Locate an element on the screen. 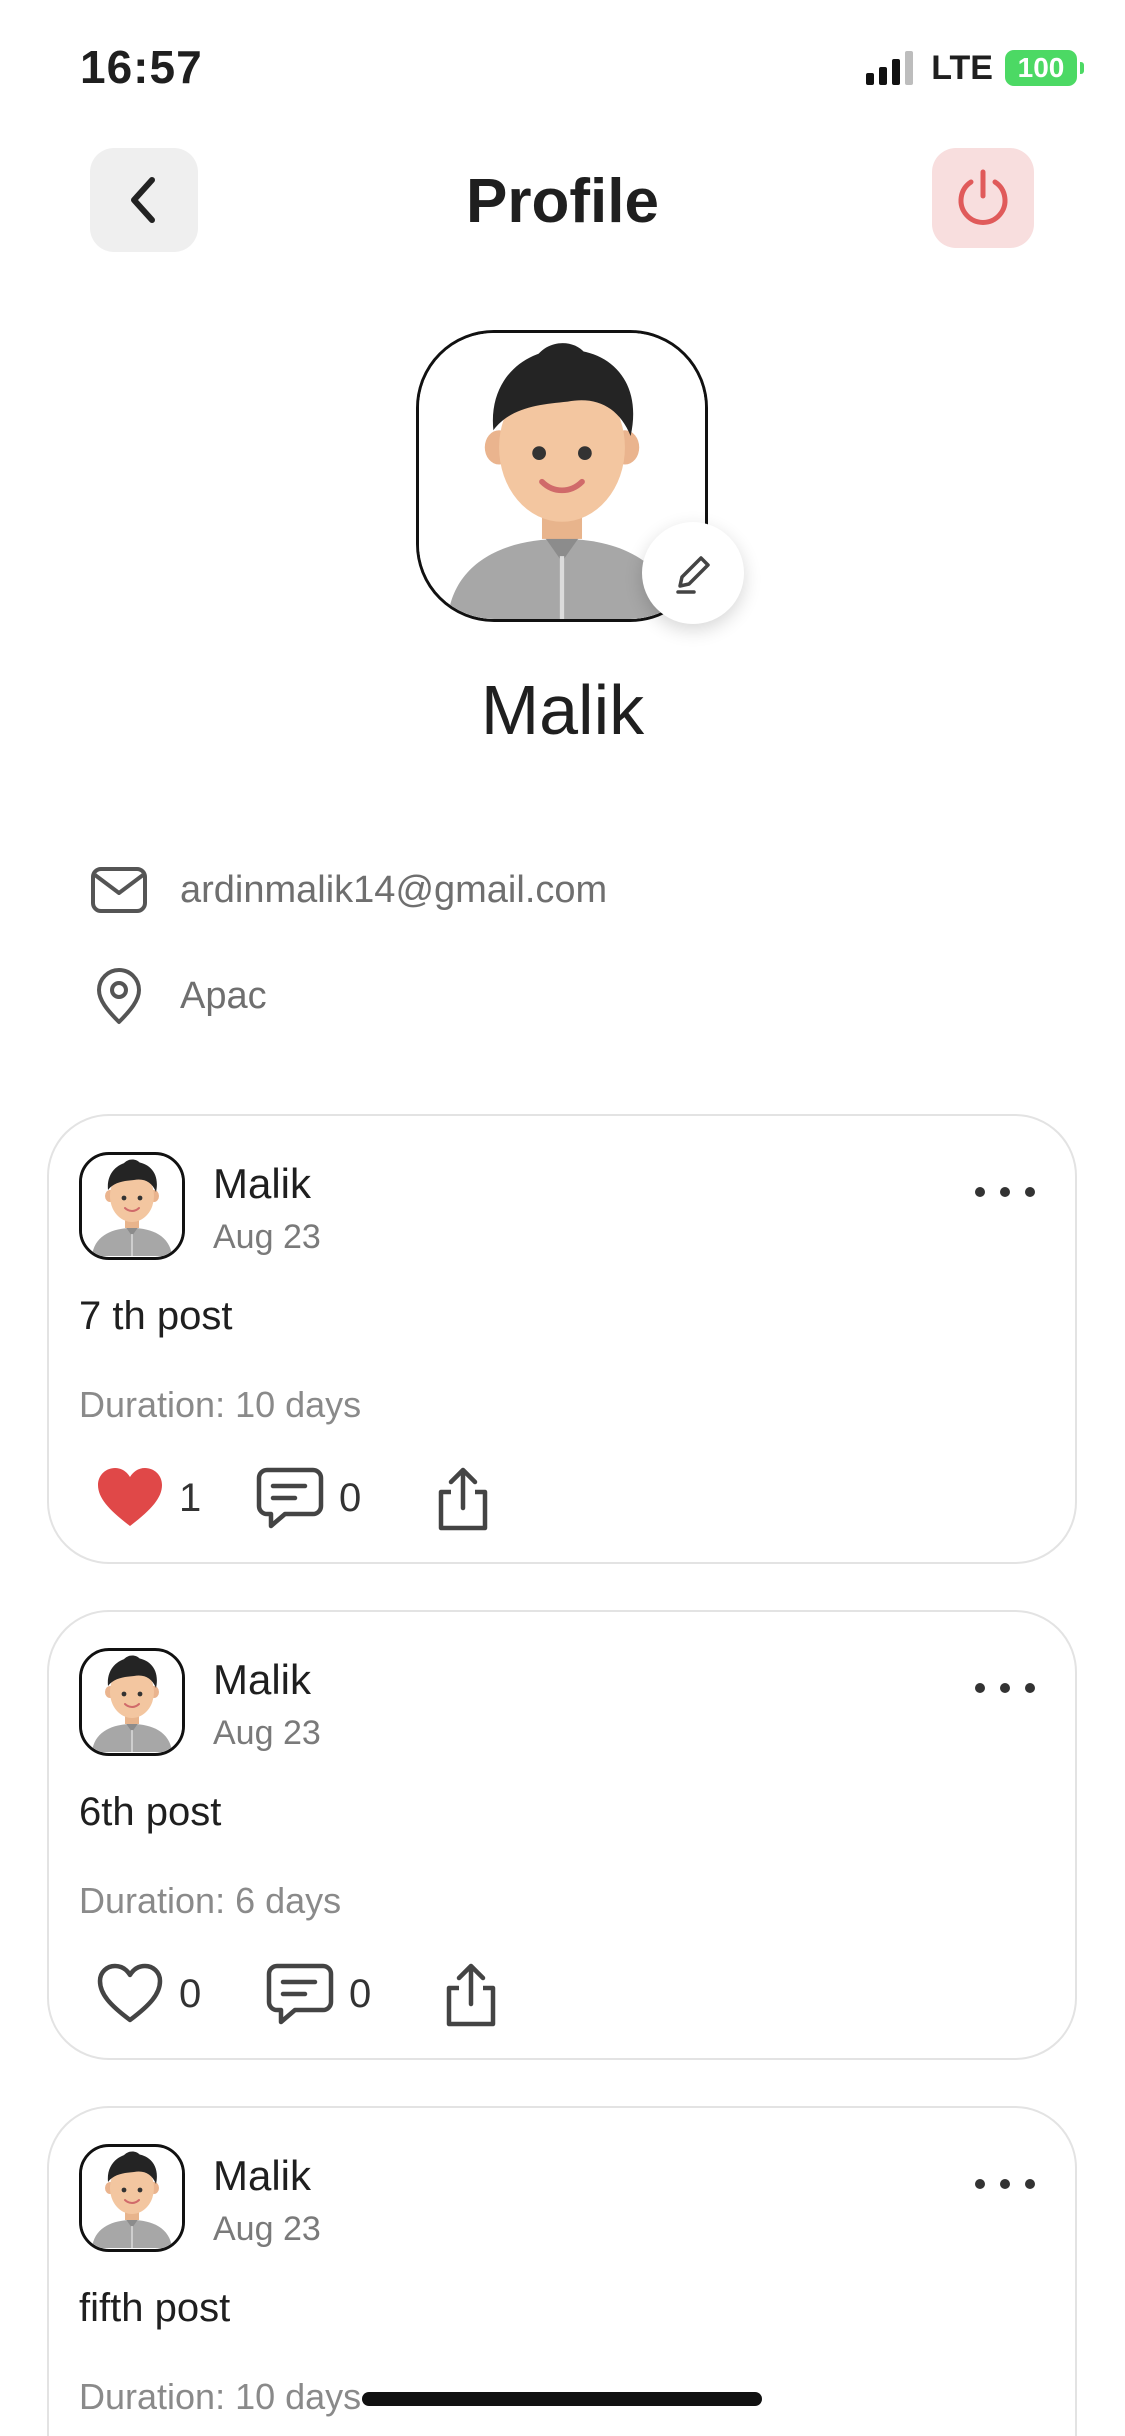 Image resolution: width=1125 pixels, height=2436 pixels. profile-avatar-container is located at coordinates (580, 477).